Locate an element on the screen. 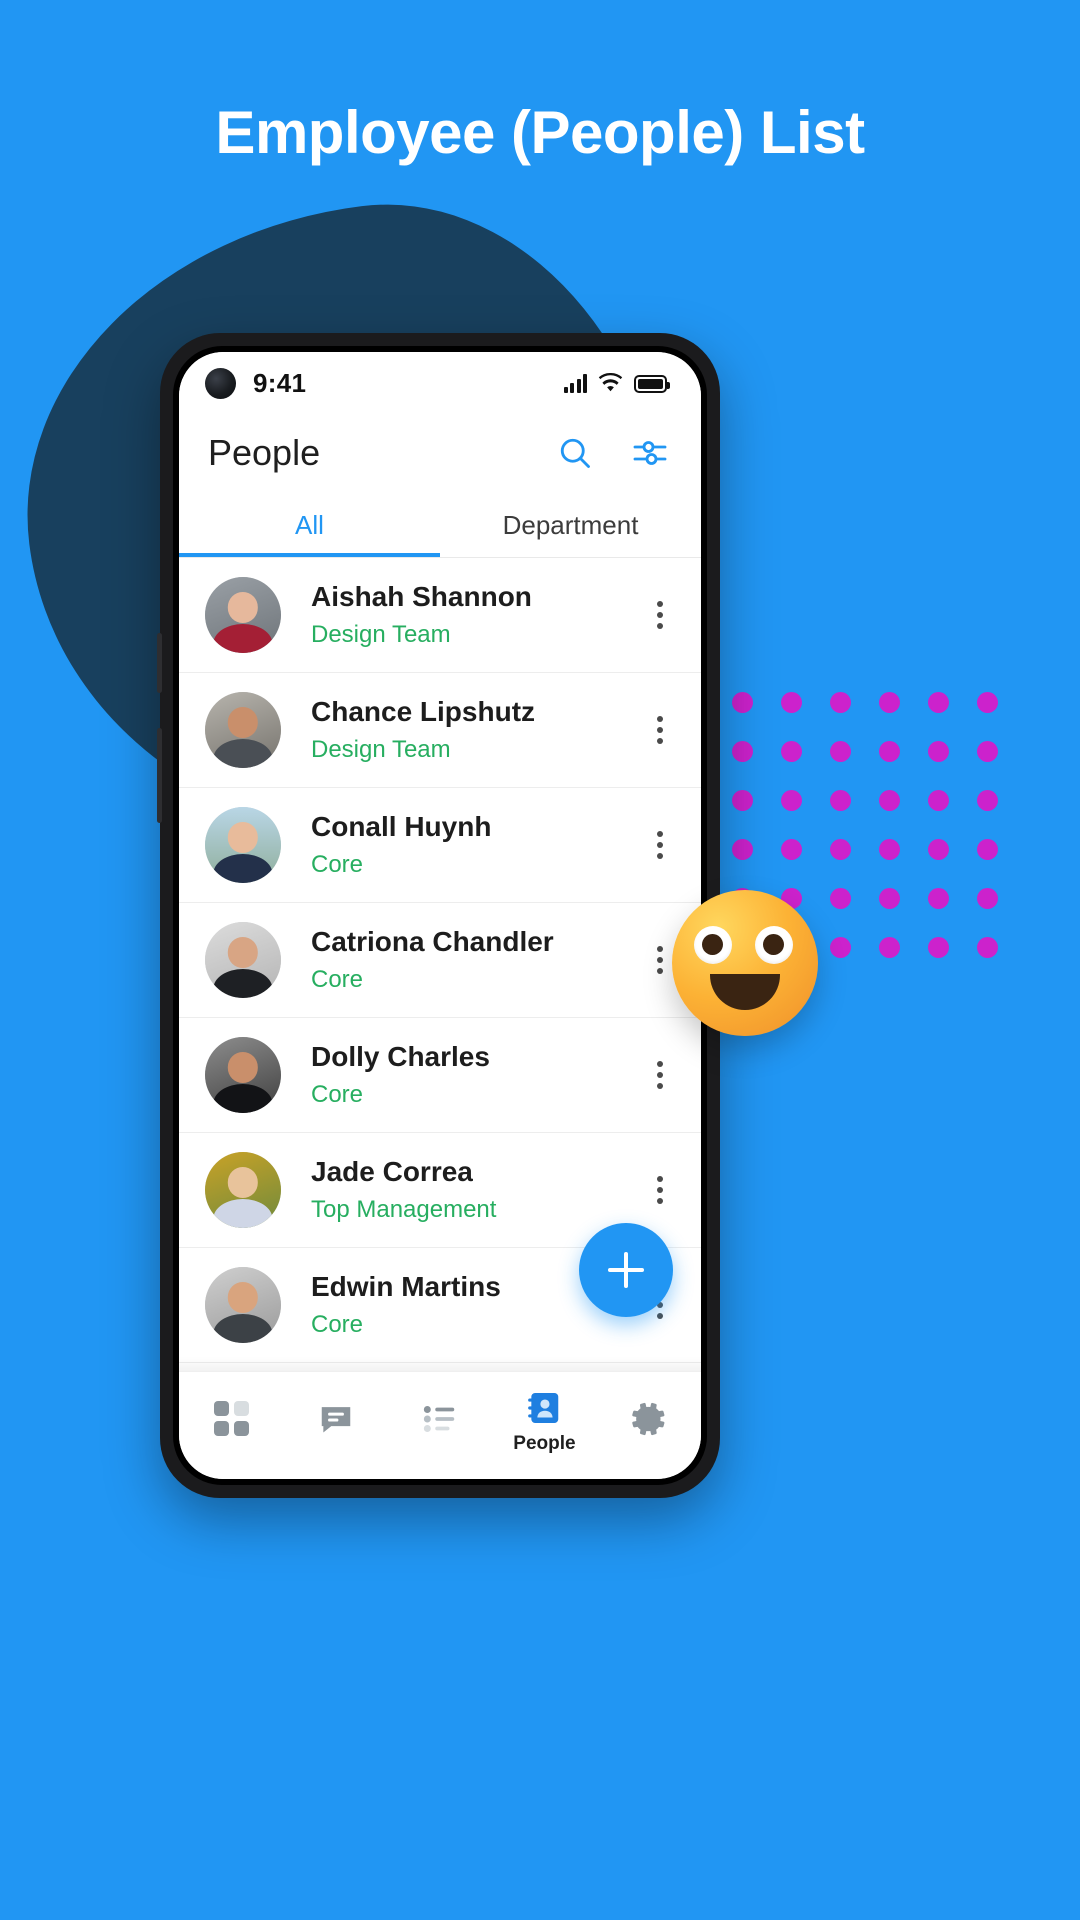 The width and height of the screenshot is (1080, 1920). list-item-text: Aishah Shannon Design Team is located at coordinates (421, 615).